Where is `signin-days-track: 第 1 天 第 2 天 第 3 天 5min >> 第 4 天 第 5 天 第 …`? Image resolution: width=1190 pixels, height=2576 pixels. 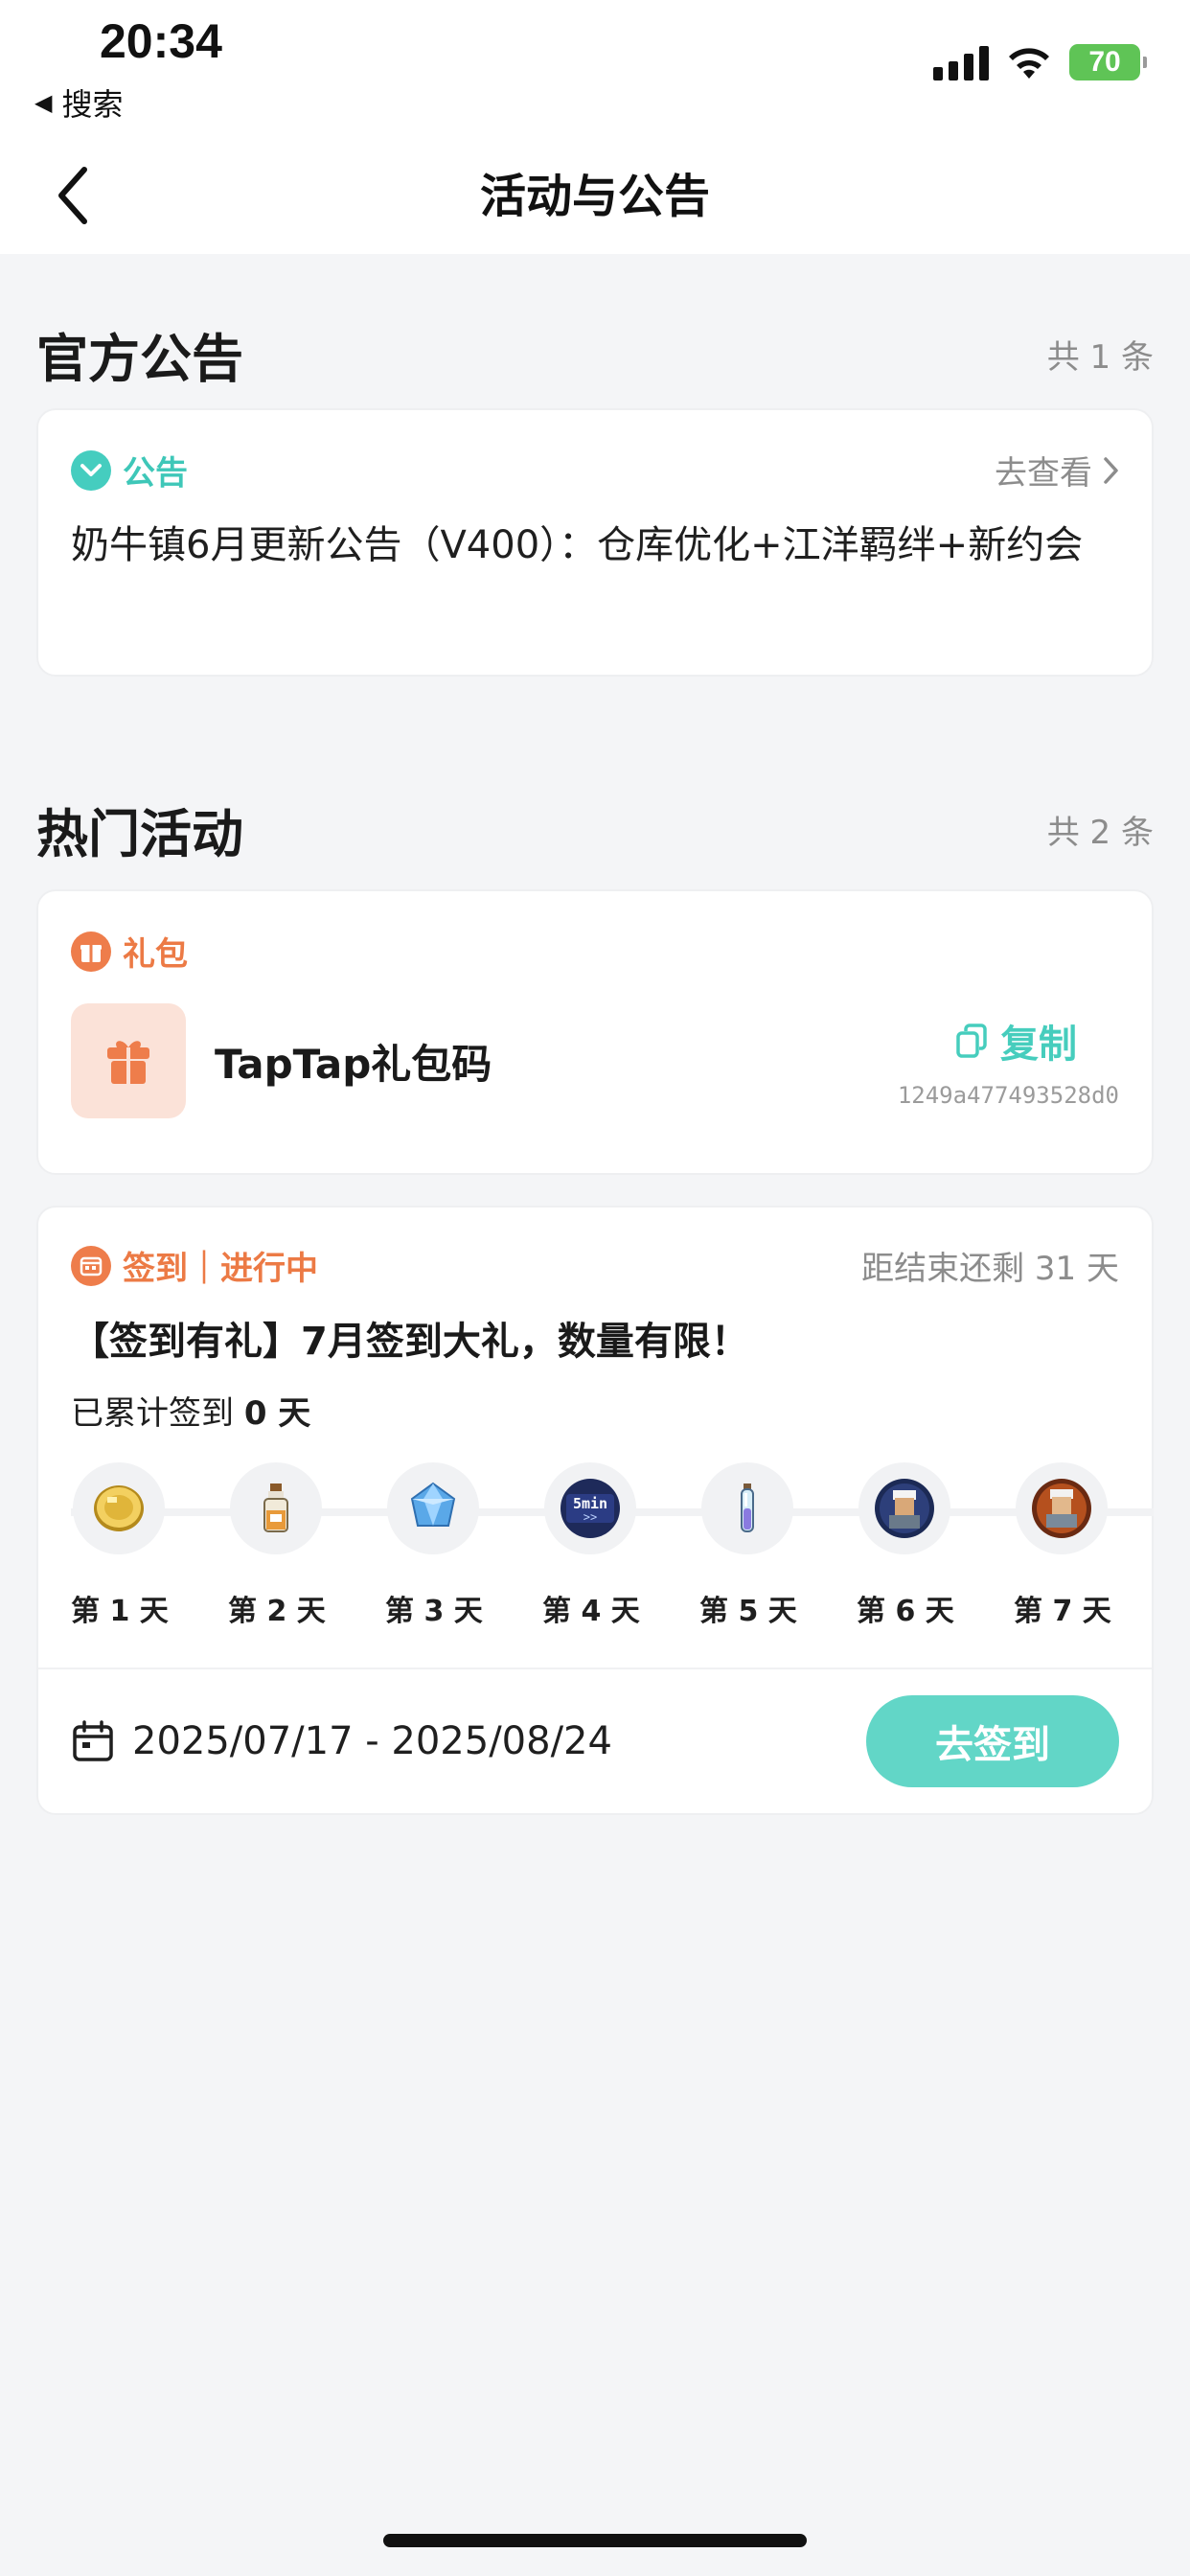
signin-days-track: 第 1 天 第 2 天 第 3 天 5min >> 第 4 天 第 5 天 第 … is located at coordinates (612, 1553).